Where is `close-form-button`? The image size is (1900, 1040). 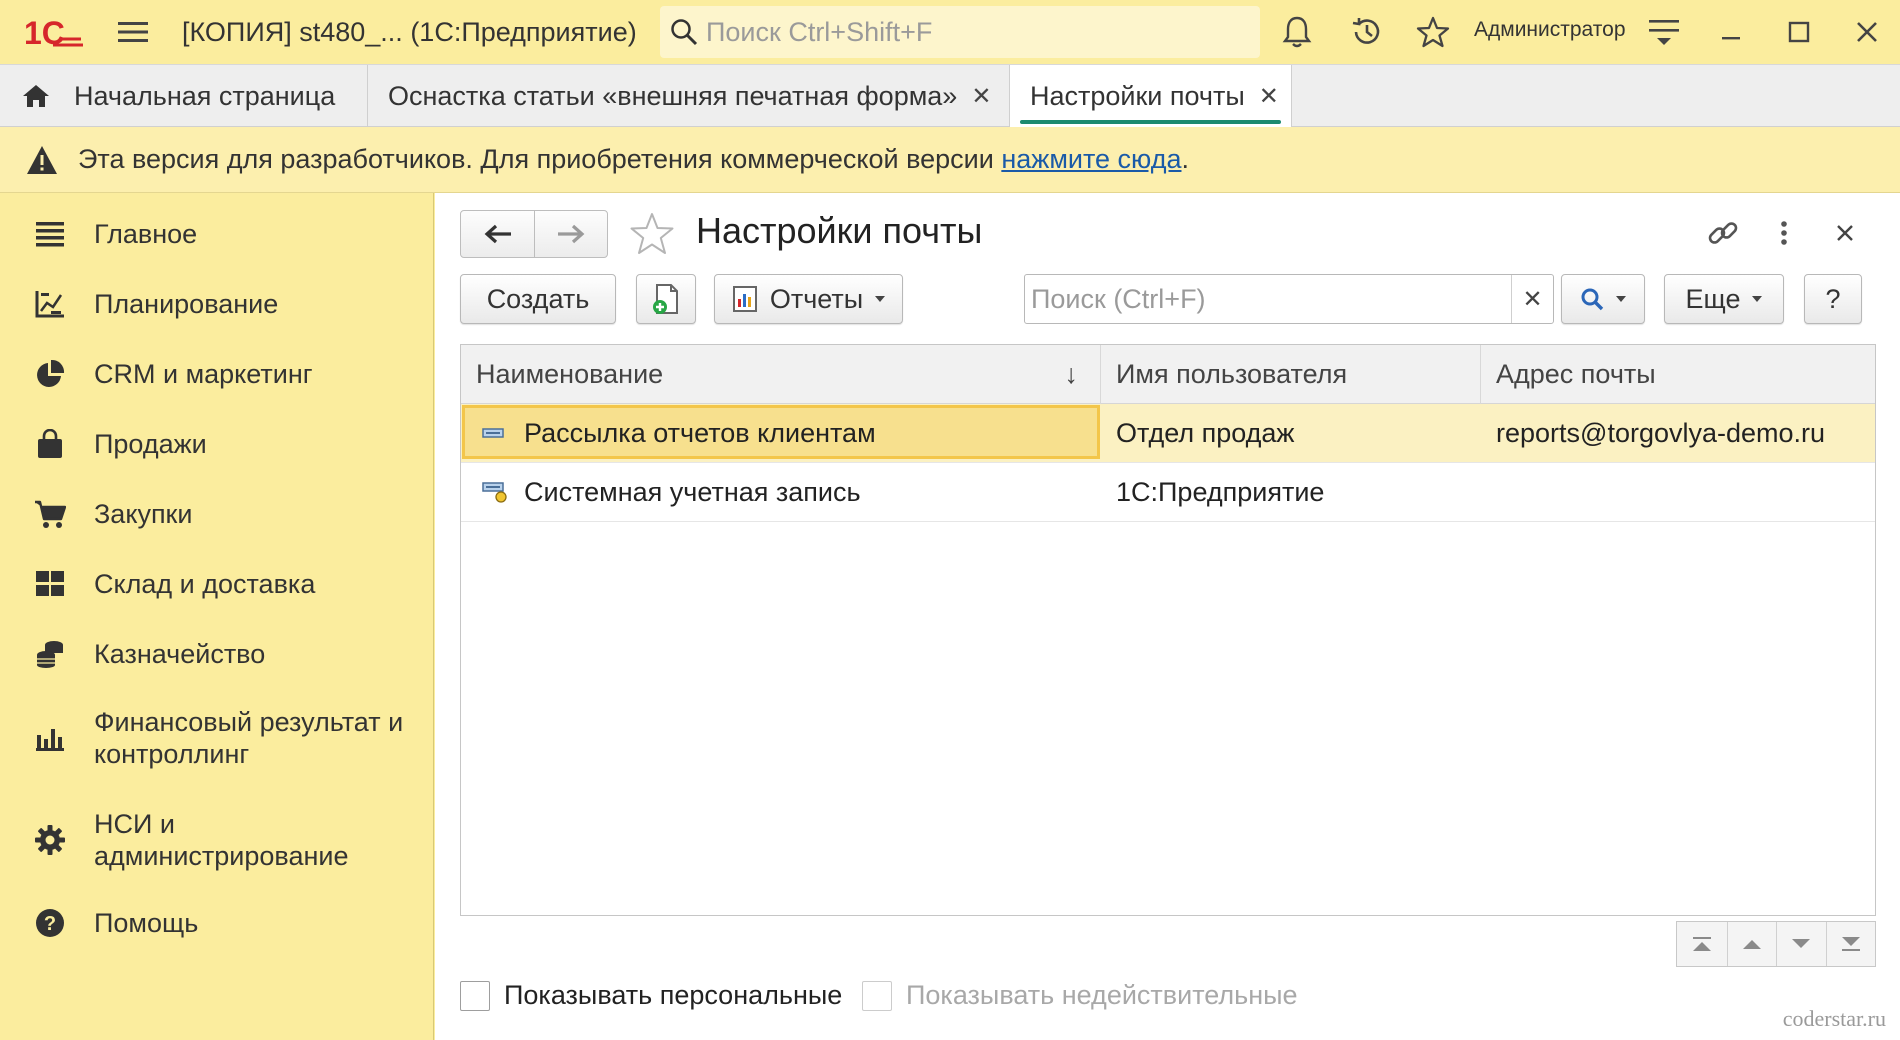
close-form-button is located at coordinates (1845, 233).